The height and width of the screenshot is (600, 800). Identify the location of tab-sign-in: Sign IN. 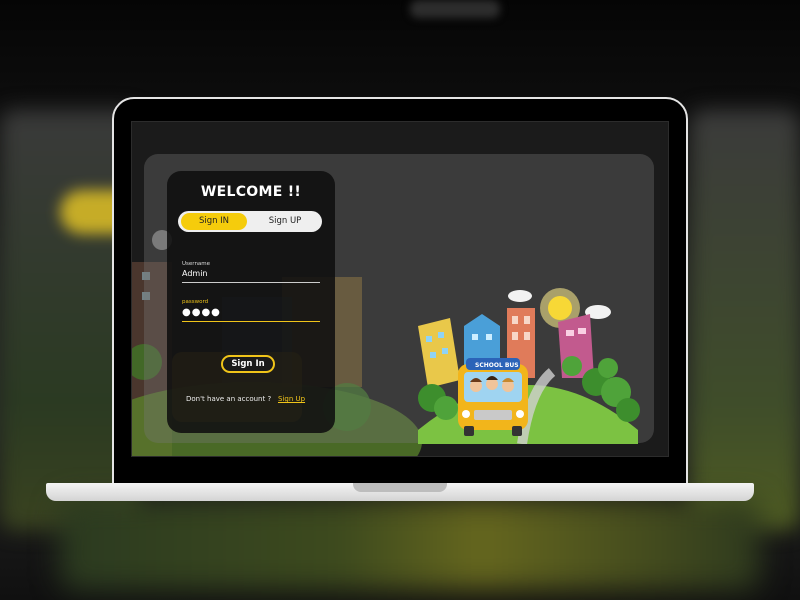
(214, 221).